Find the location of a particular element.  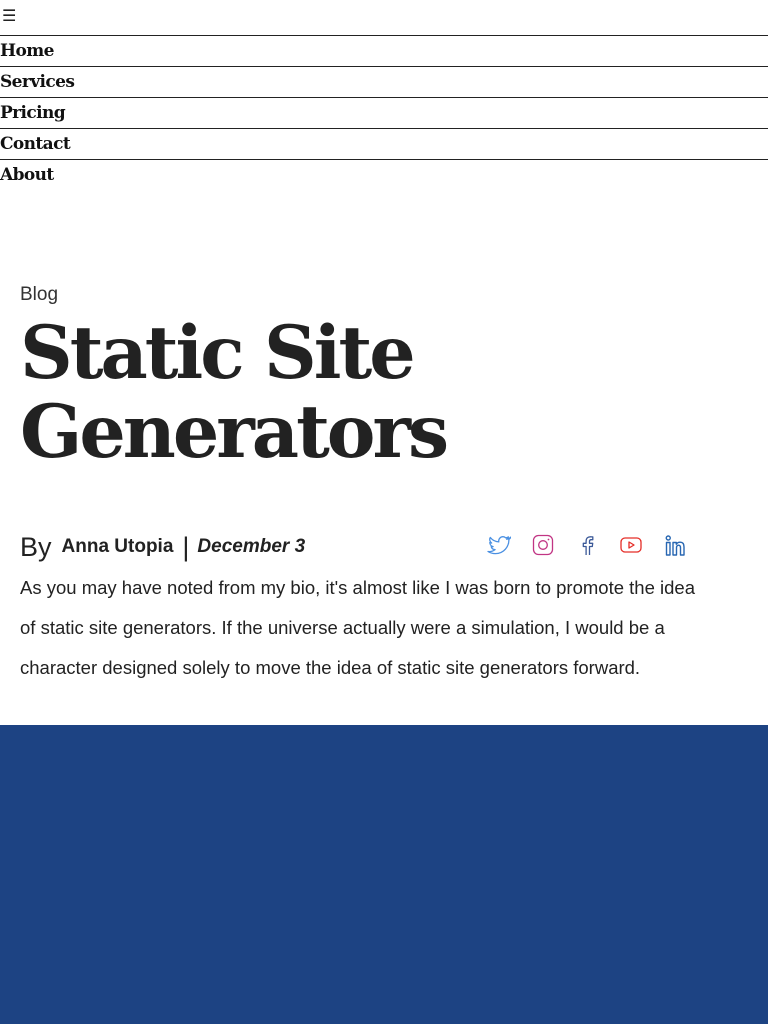

byline-prefix: By is located at coordinates (36, 546).